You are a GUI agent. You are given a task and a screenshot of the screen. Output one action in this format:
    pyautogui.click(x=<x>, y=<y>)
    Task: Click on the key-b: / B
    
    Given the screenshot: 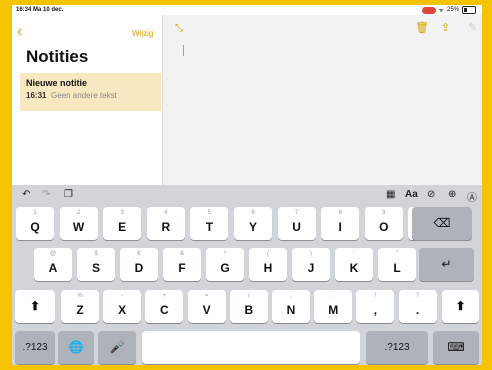 What is the action you would take?
    pyautogui.click(x=248, y=306)
    